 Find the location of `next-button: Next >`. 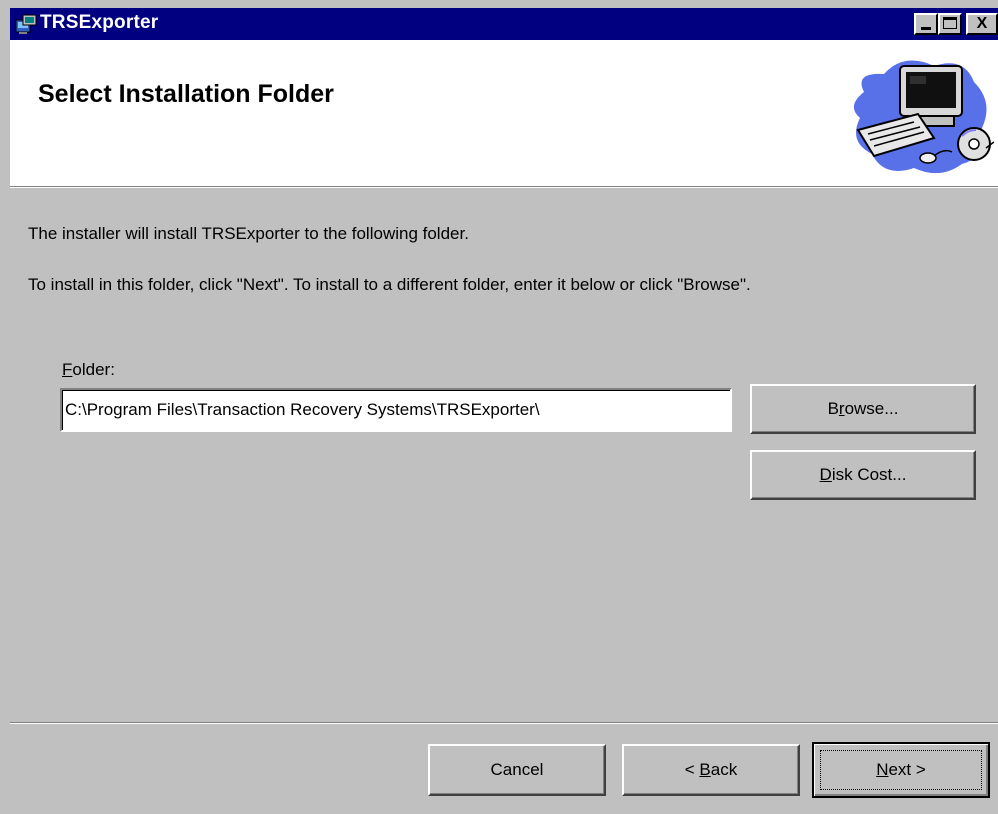

next-button: Next > is located at coordinates (901, 770).